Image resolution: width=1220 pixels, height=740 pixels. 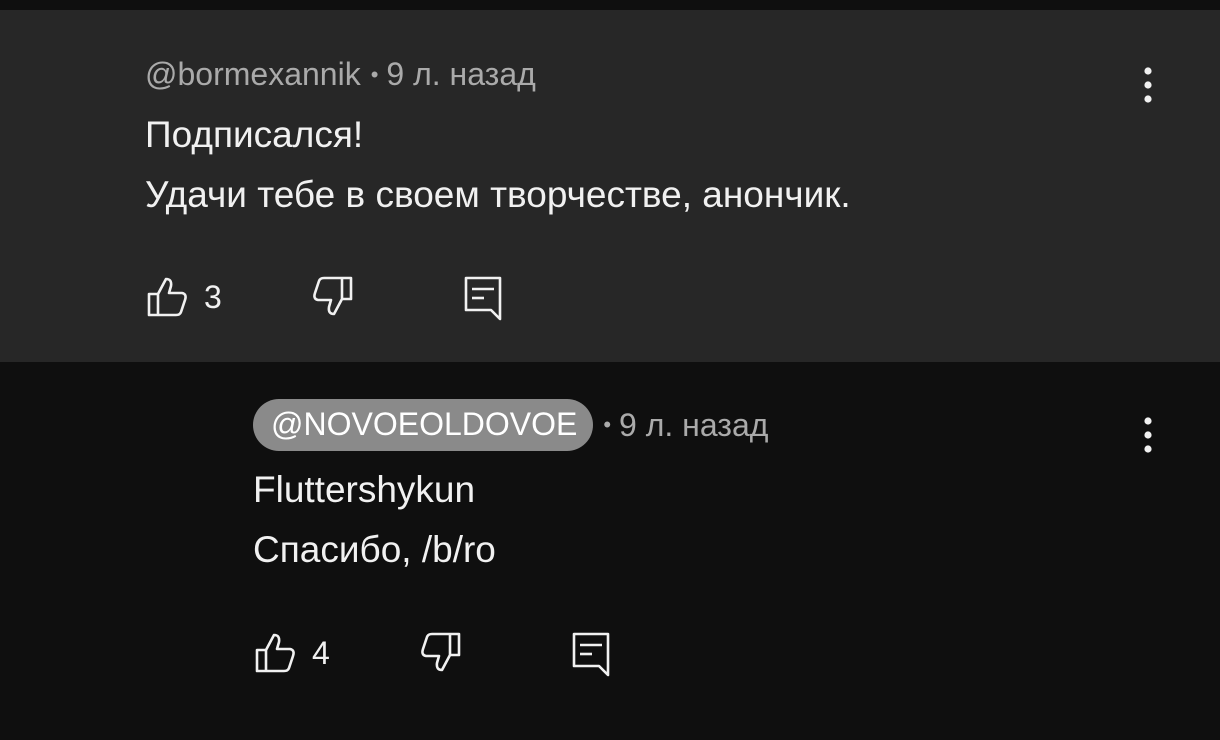 I want to click on like-button: 3, so click(x=184, y=297).